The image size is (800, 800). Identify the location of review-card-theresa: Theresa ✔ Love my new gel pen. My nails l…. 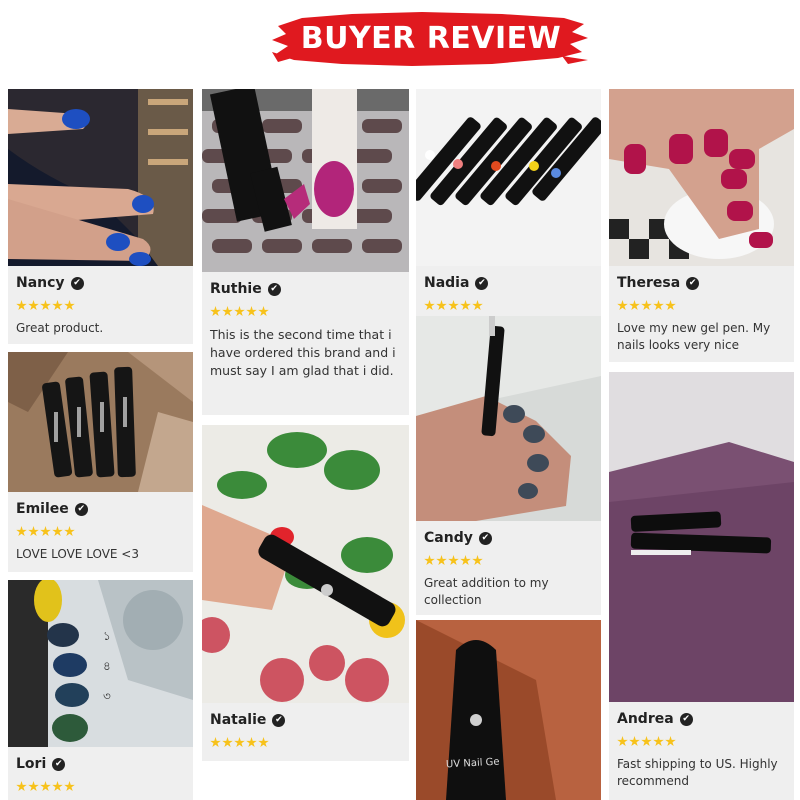
(701, 314).